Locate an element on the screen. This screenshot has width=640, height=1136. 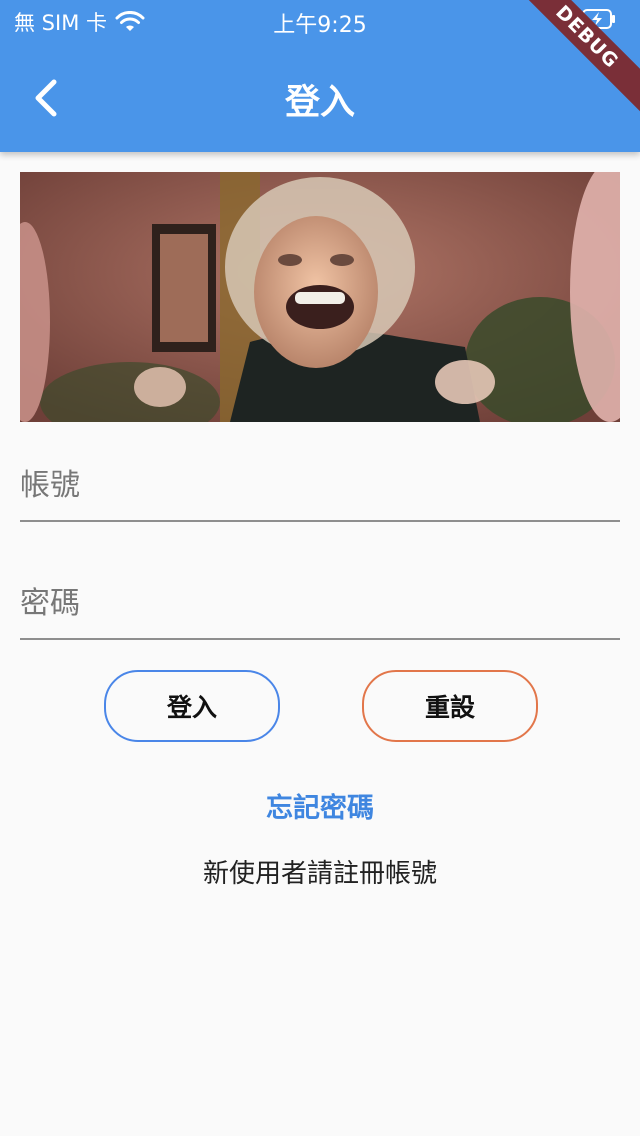
app-bar: 無 SIM 卡 上午9:25 登入 DEBUG is located at coordinates (320, 76).